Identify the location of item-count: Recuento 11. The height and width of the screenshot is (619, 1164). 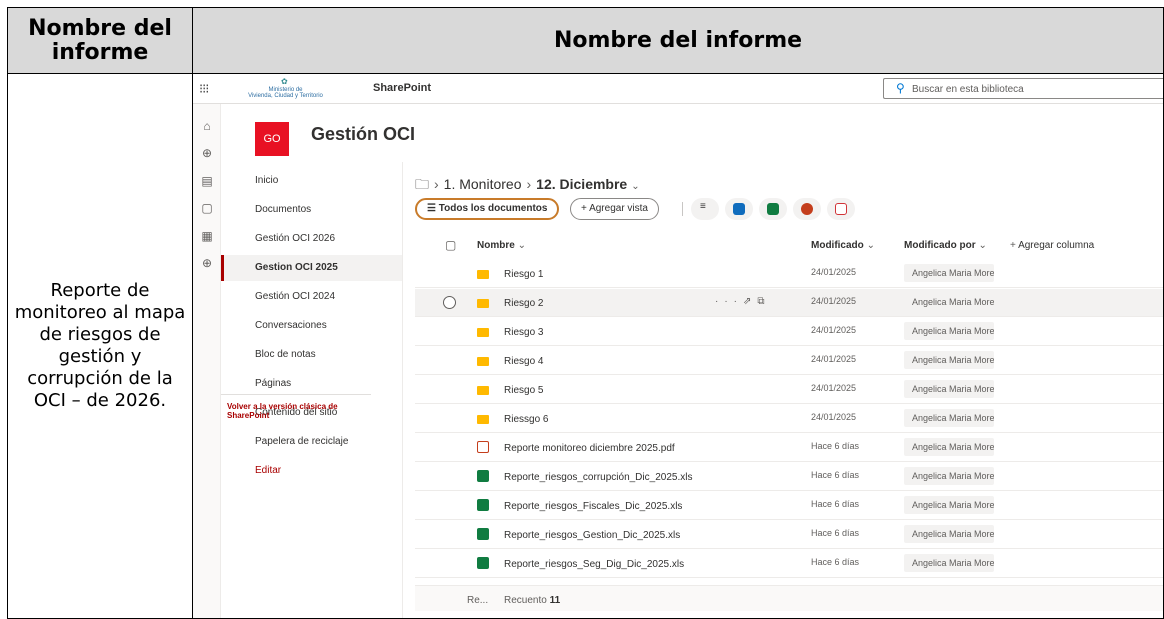
(532, 600).